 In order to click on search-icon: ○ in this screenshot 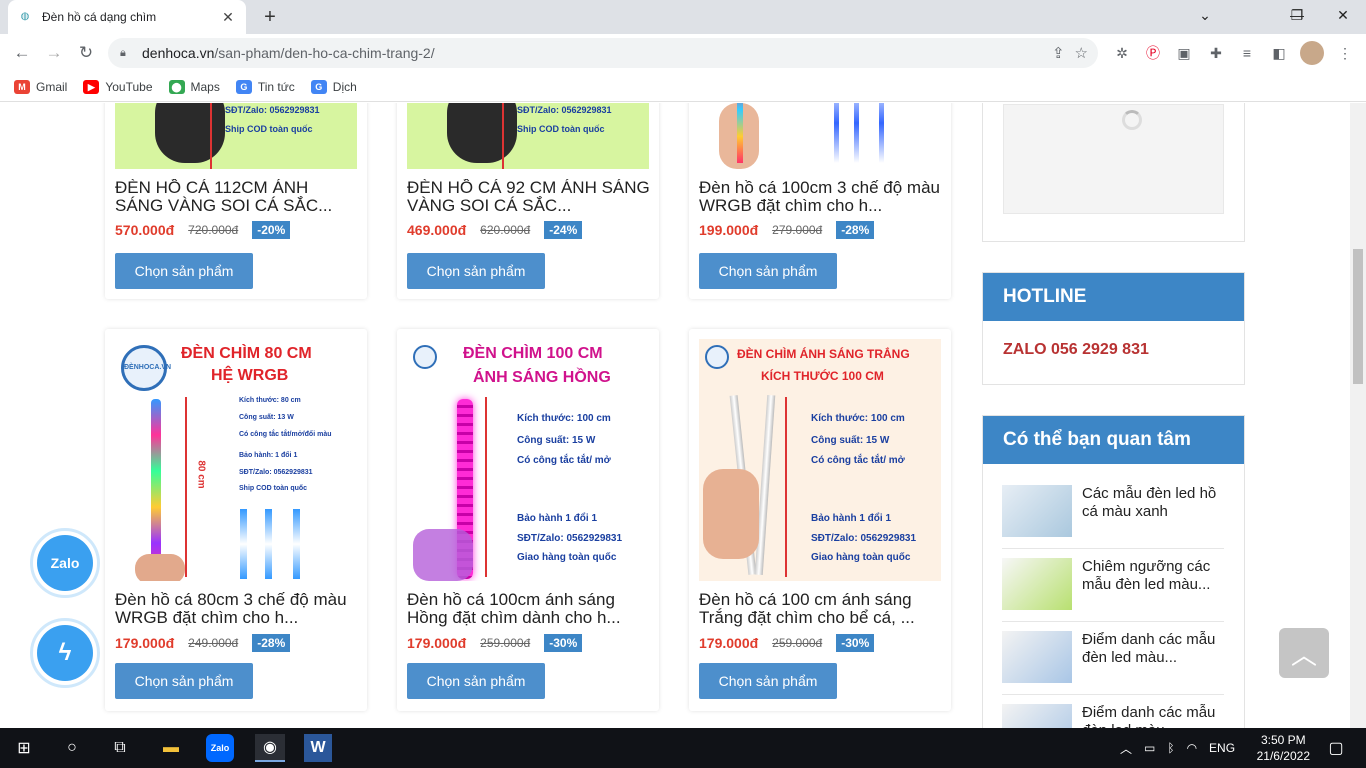, I will do `click(72, 748)`.